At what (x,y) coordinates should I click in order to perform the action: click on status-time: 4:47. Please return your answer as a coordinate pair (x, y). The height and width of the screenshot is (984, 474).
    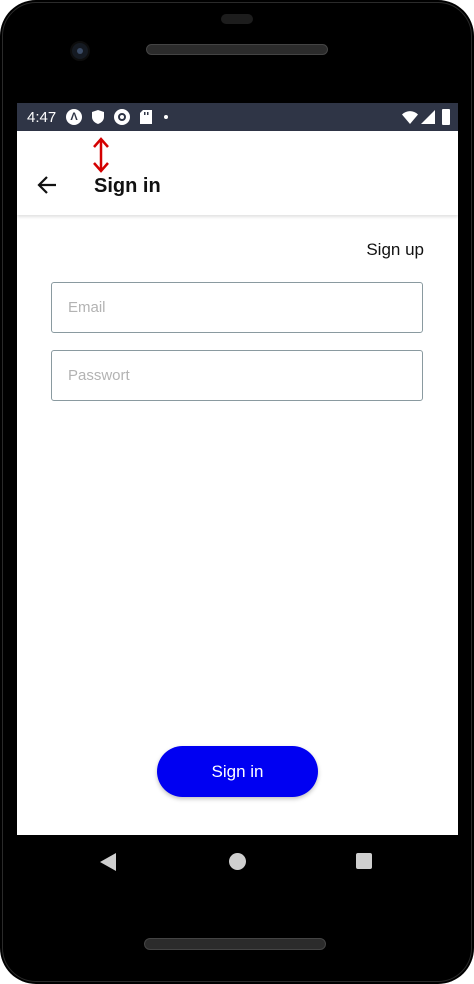
    Looking at the image, I should click on (42, 117).